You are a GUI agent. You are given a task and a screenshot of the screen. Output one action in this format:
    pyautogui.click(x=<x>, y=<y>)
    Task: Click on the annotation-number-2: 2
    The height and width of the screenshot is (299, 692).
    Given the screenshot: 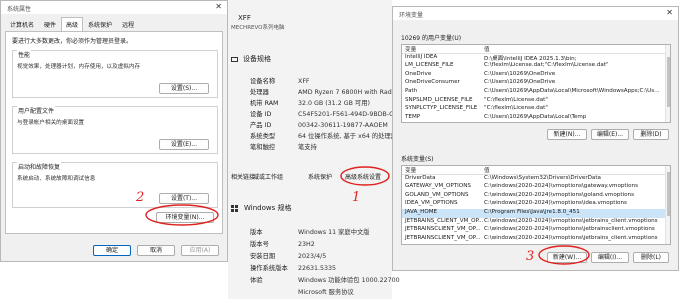 What is the action you would take?
    pyautogui.click(x=140, y=197)
    